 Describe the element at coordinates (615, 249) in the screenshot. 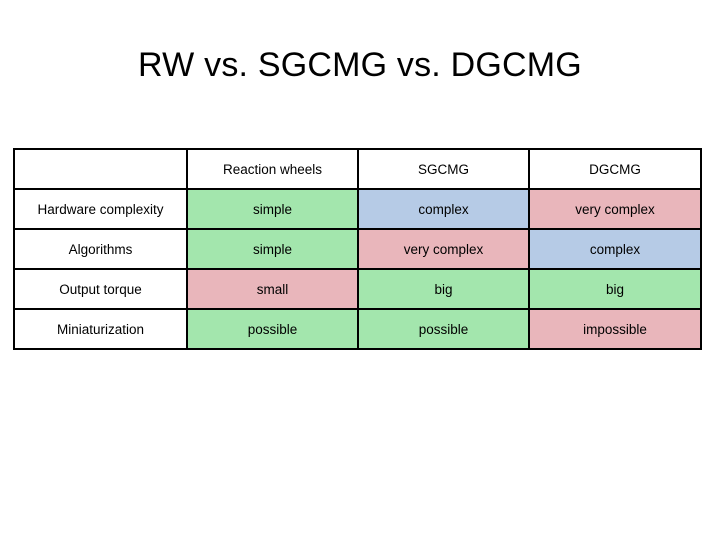

I see `cell-algorithms-dgcmg: complex` at that location.